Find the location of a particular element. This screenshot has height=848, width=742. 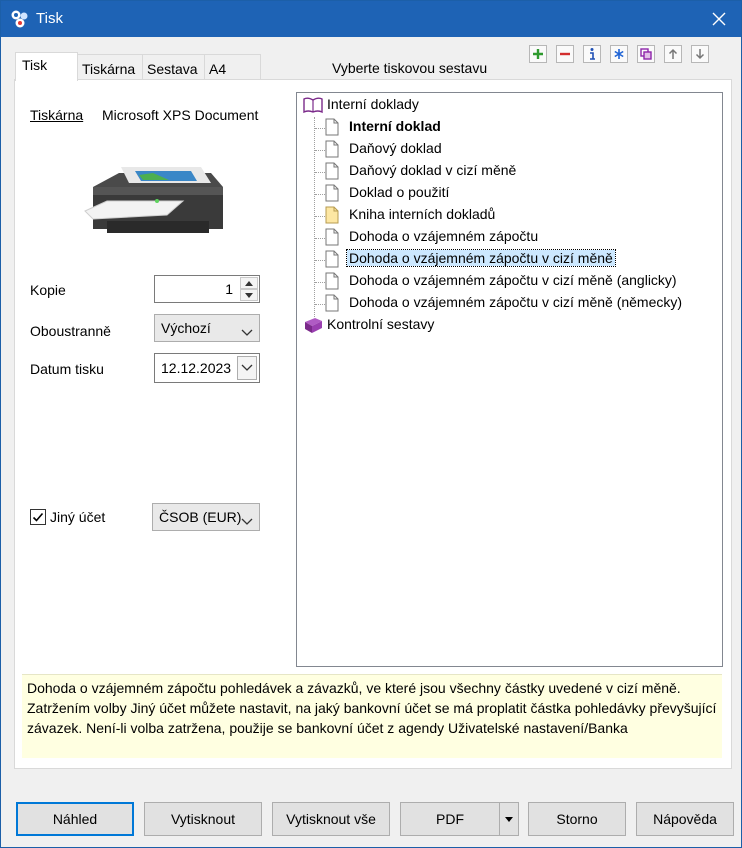

pdf-button: PDF is located at coordinates (450, 819).